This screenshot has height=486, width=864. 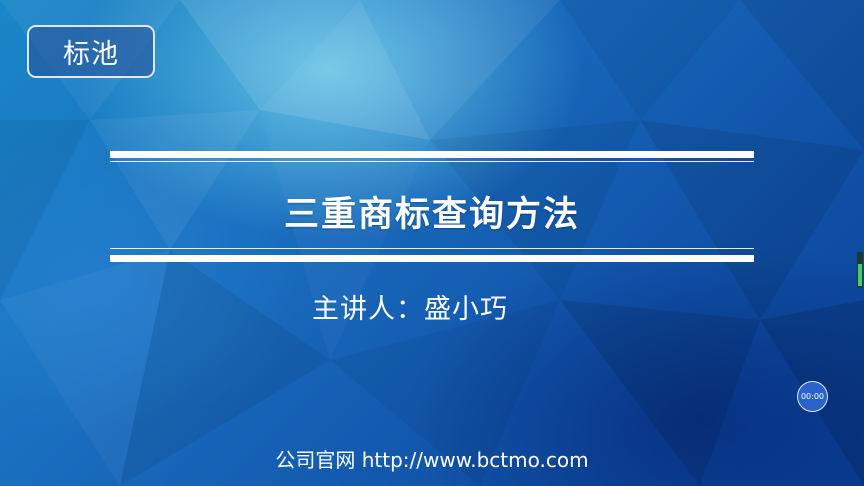 What do you see at coordinates (432, 161) in the screenshot?
I see `title-top-hairline` at bounding box center [432, 161].